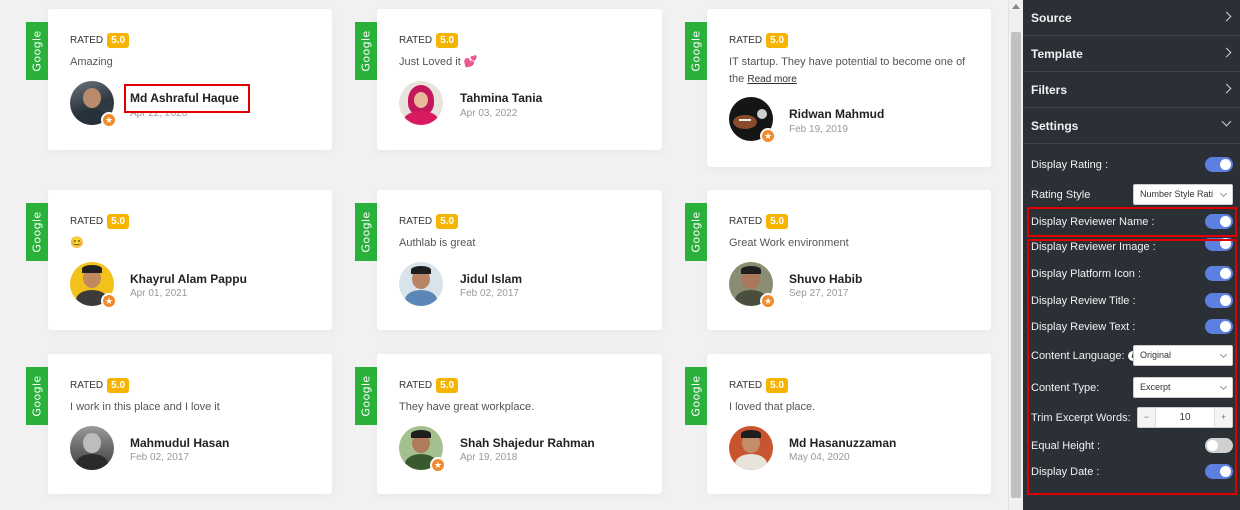  What do you see at coordinates (1049, 90) in the screenshot?
I see `section-label: Filters` at bounding box center [1049, 90].